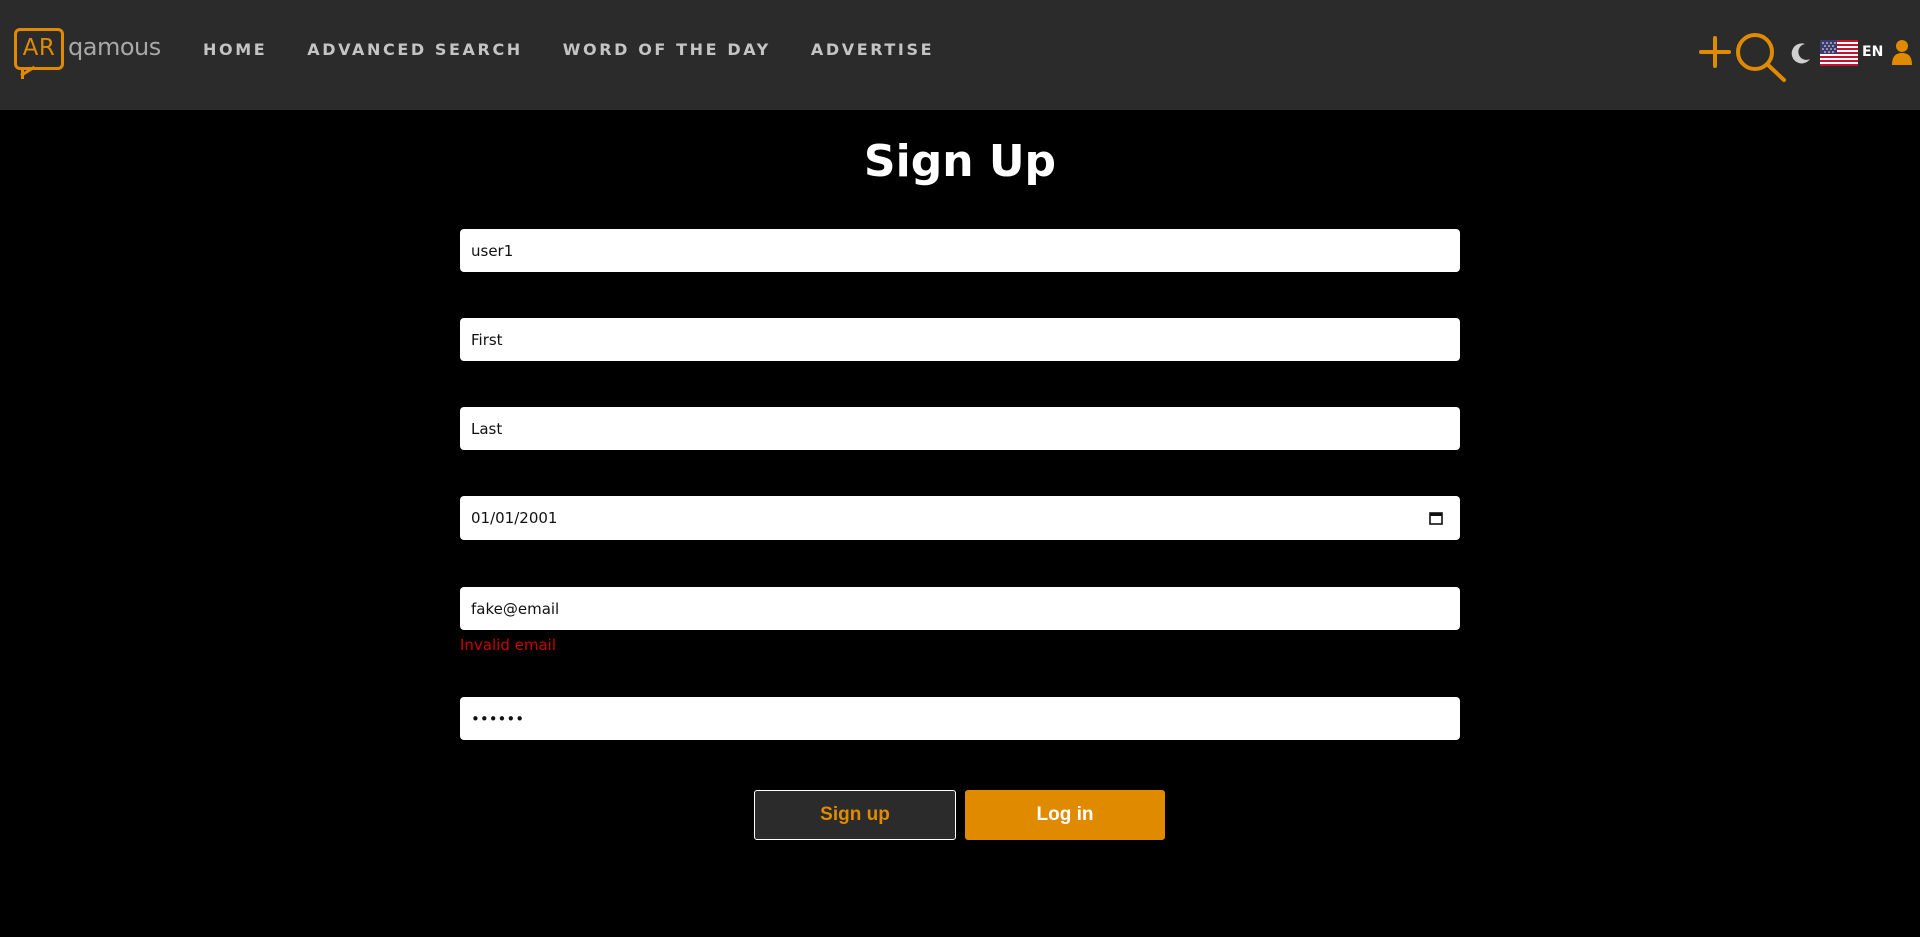  What do you see at coordinates (1436, 518) in the screenshot?
I see `calendar-icon` at bounding box center [1436, 518].